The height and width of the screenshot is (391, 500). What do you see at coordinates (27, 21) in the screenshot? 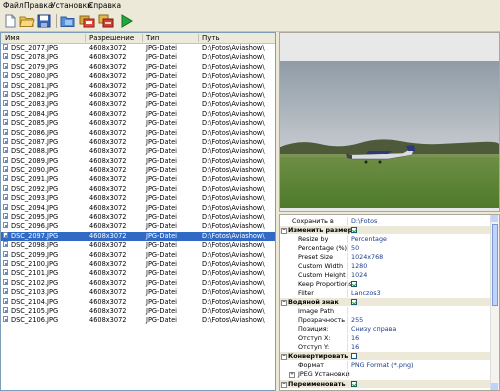
I see `open-folder-icon` at bounding box center [27, 21].